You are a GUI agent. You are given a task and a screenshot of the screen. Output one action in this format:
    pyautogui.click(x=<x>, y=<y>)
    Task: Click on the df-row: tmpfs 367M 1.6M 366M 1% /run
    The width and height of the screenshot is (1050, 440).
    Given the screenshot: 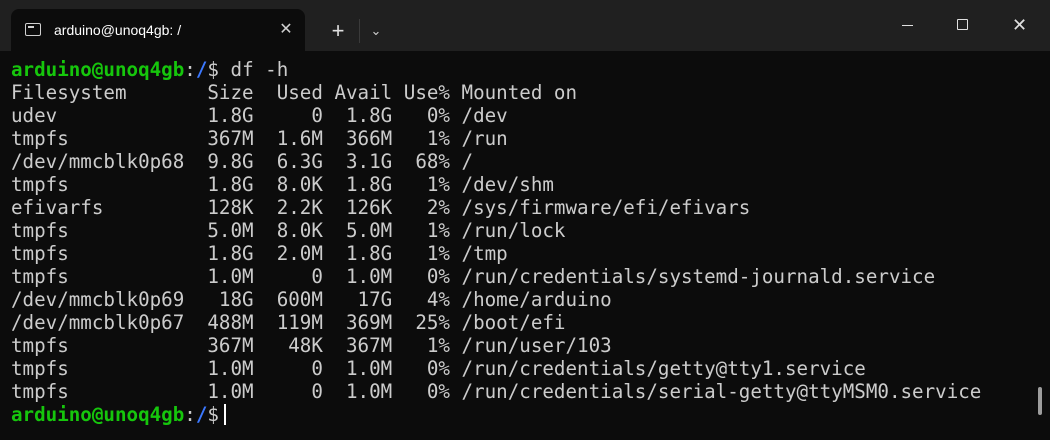 What is the action you would take?
    pyautogui.click(x=259, y=138)
    